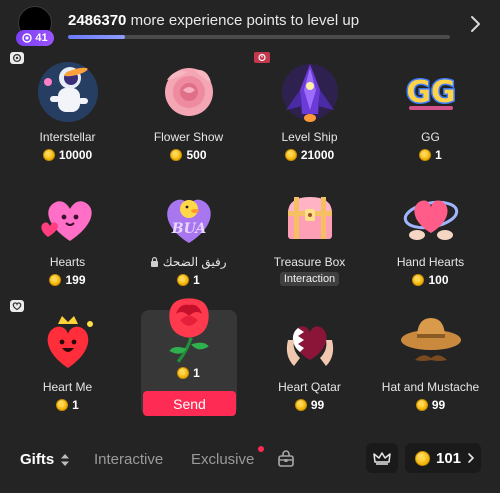 The image size is (500, 493). What do you see at coordinates (27, 38) in the screenshot?
I see `level-gem-icon` at bounding box center [27, 38].